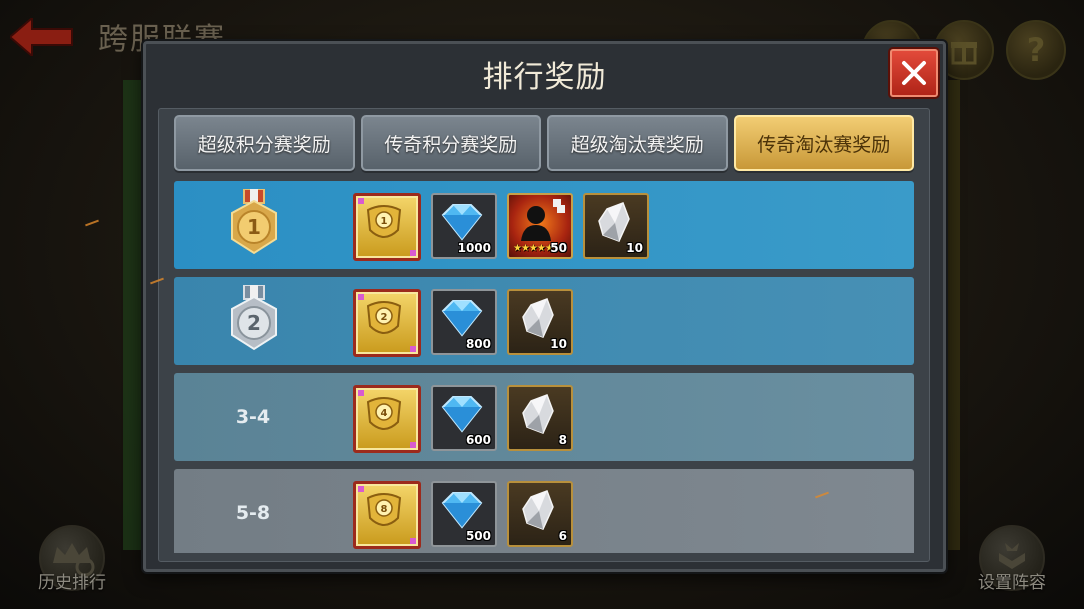  I want to click on close-icon, so click(914, 73).